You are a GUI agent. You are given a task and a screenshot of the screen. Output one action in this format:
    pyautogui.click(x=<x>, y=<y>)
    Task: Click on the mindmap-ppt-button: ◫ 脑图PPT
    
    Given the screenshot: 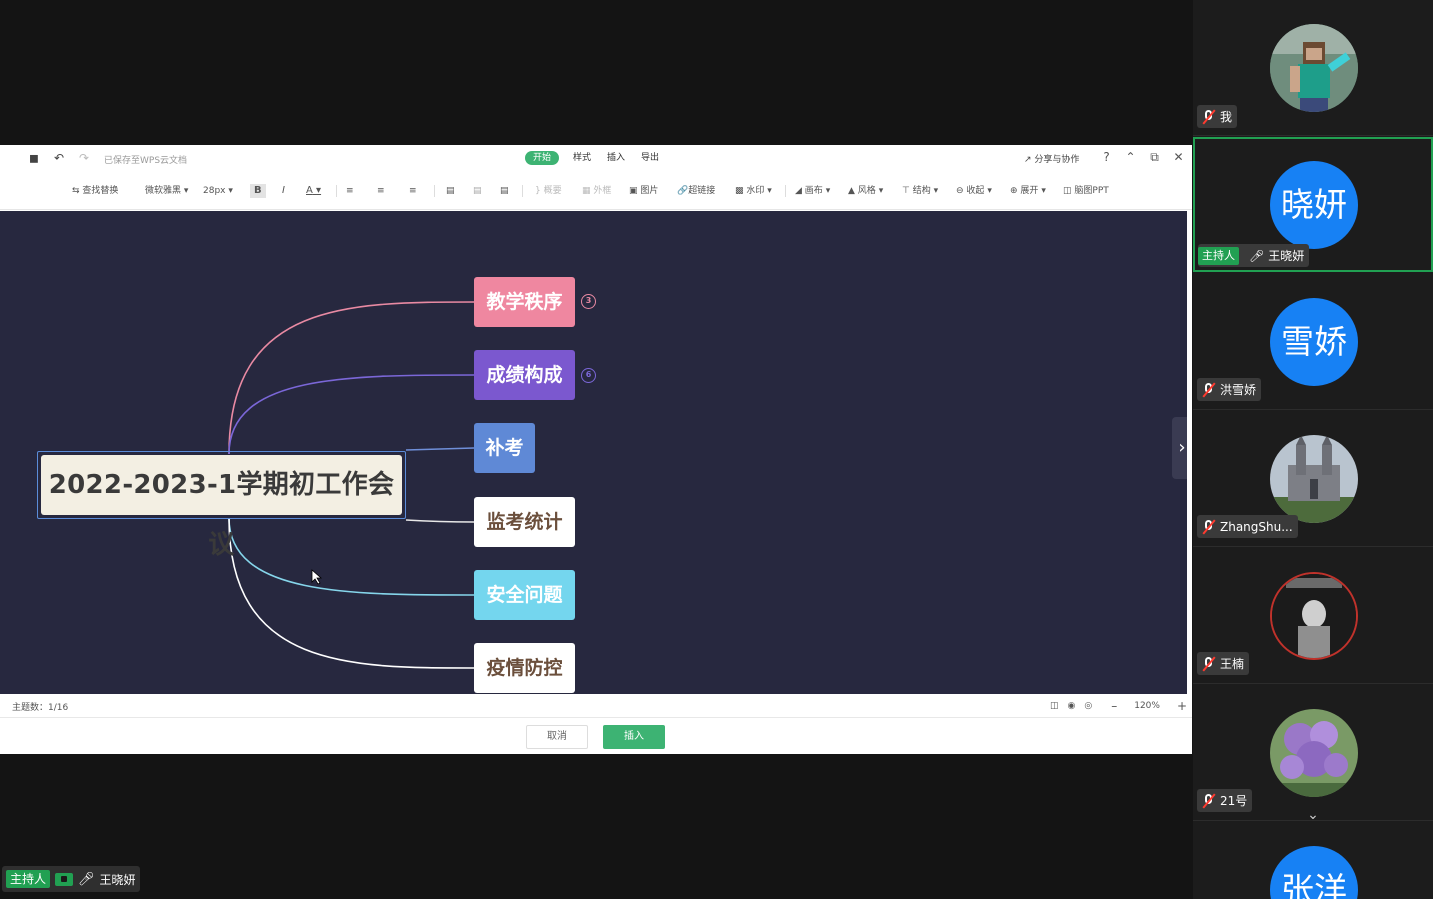 What is the action you would take?
    pyautogui.click(x=1086, y=191)
    